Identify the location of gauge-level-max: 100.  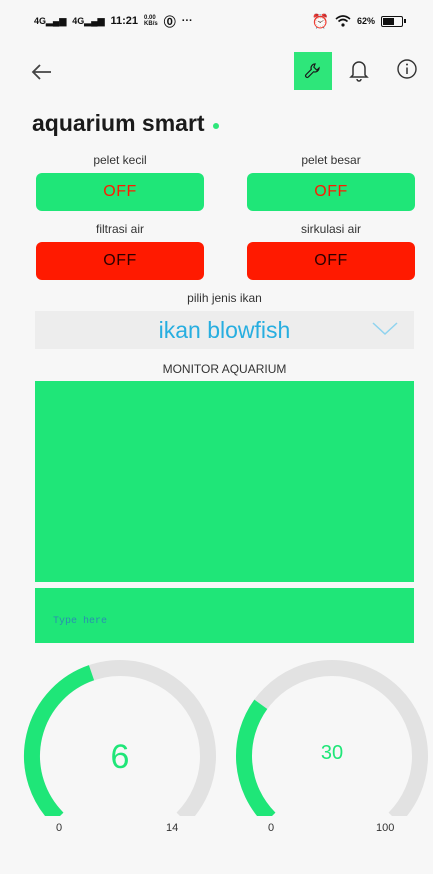
(385, 828).